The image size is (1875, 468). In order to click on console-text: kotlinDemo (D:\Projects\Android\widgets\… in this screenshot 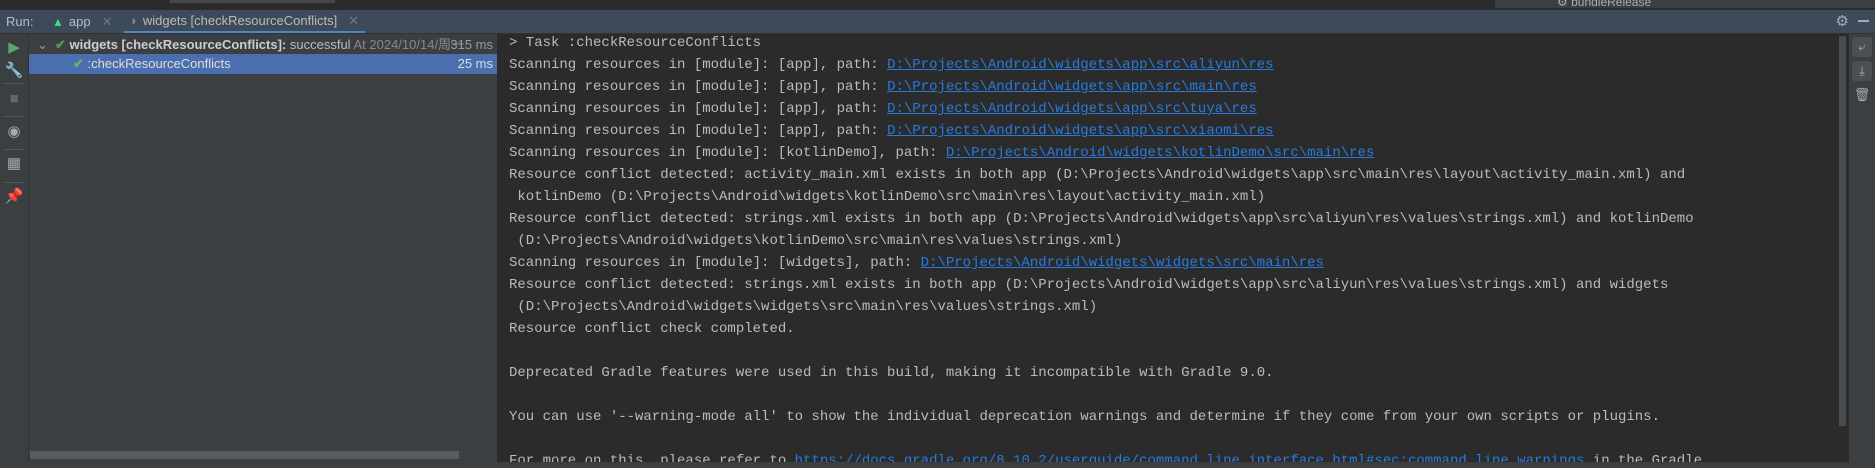, I will do `click(887, 197)`.